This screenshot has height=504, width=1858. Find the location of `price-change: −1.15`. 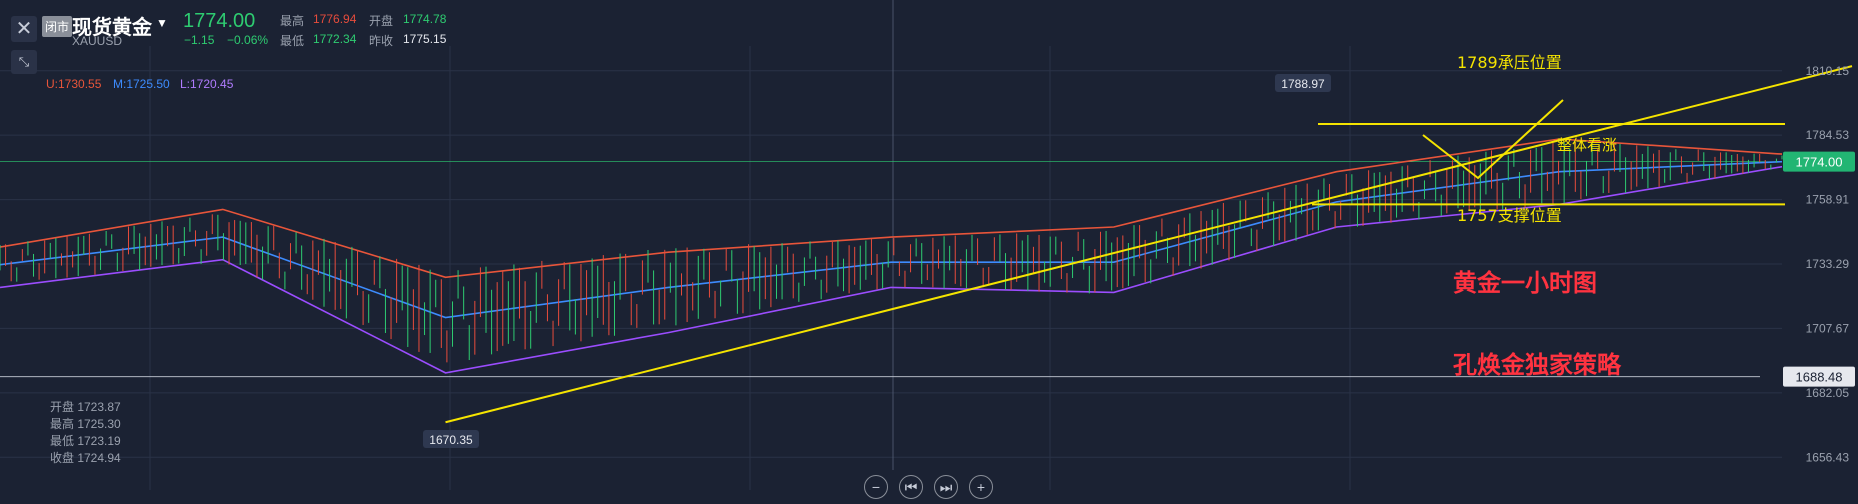

price-change: −1.15 is located at coordinates (199, 40).